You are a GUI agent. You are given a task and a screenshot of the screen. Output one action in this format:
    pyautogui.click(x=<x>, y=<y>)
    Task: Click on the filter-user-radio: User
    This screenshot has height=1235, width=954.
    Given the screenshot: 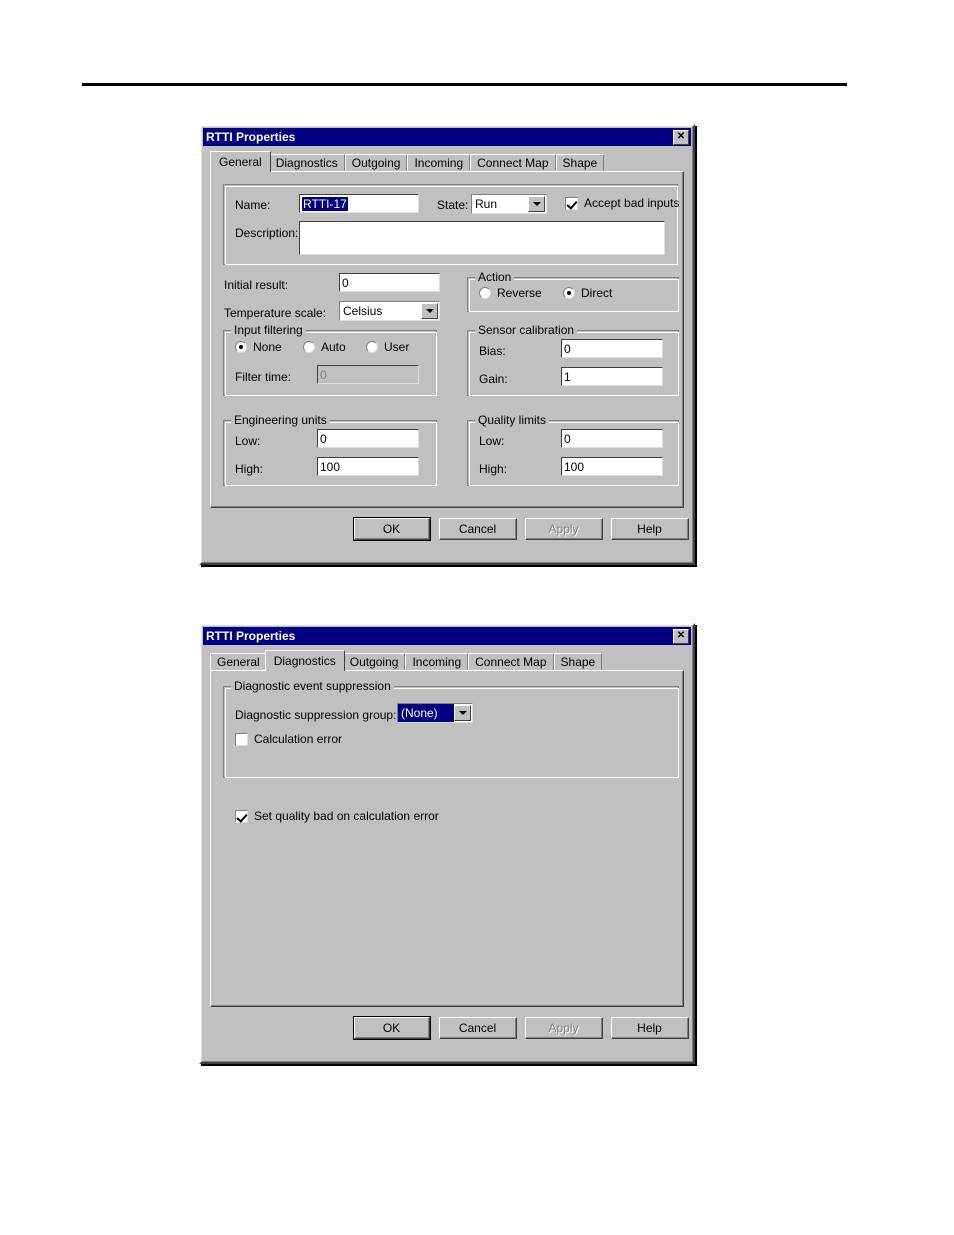 What is the action you would take?
    pyautogui.click(x=387, y=347)
    